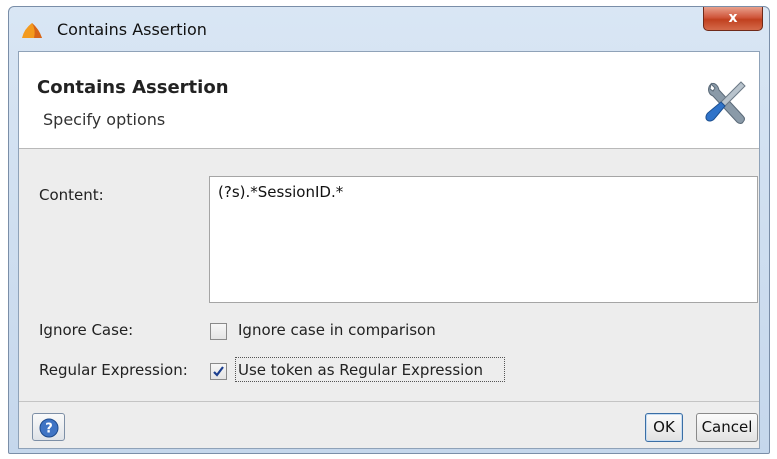 This screenshot has height=459, width=777. What do you see at coordinates (389, 401) in the screenshot?
I see `footer-divider` at bounding box center [389, 401].